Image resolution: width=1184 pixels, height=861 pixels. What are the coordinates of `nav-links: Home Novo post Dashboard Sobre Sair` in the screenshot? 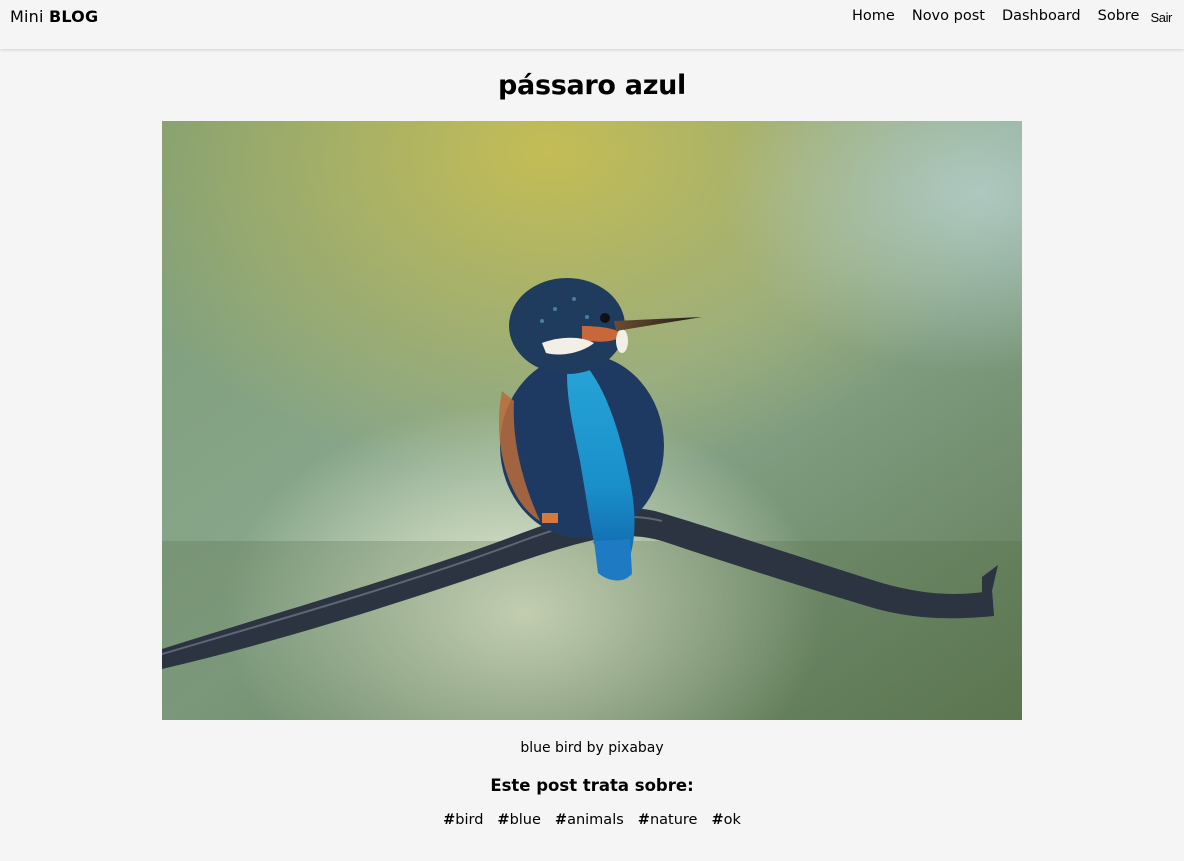 It's located at (1003, 16).